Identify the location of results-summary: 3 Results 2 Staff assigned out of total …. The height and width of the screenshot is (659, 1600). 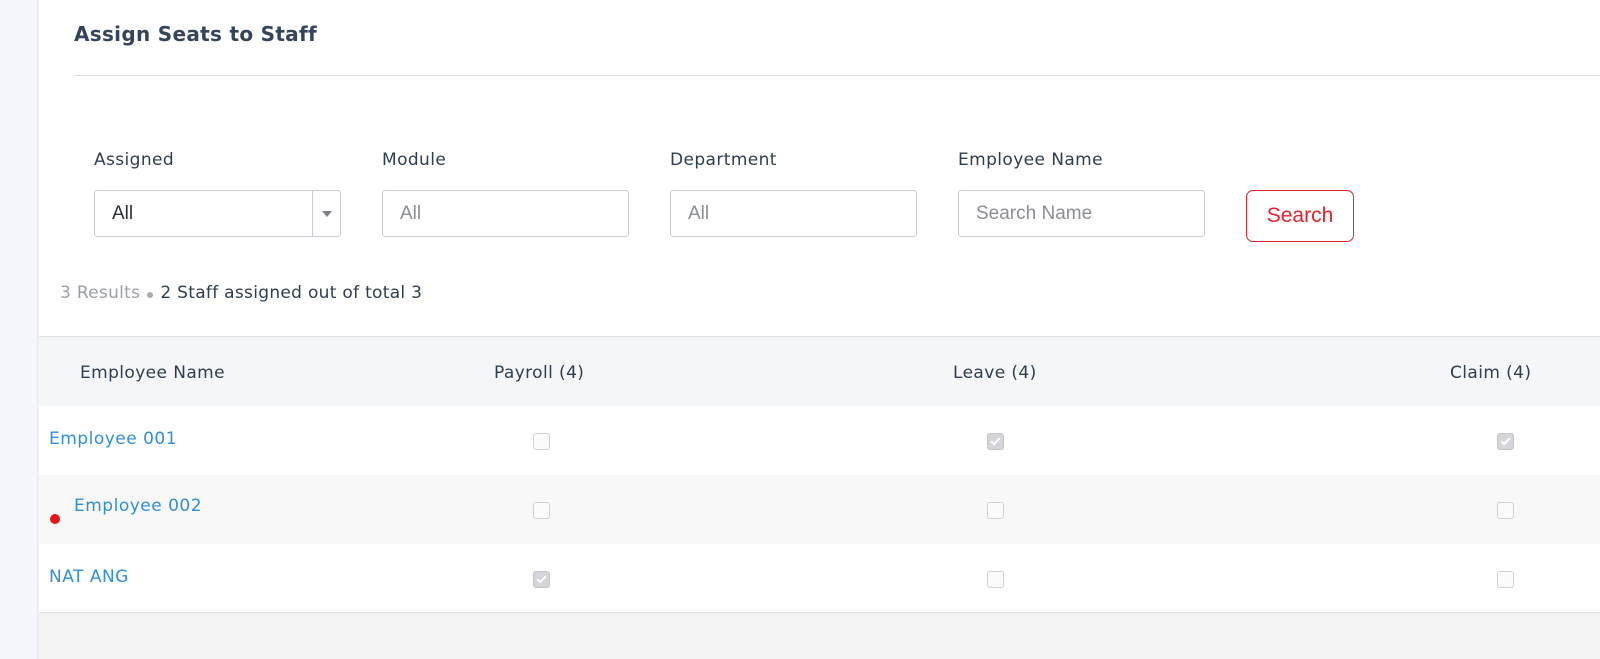
(241, 293).